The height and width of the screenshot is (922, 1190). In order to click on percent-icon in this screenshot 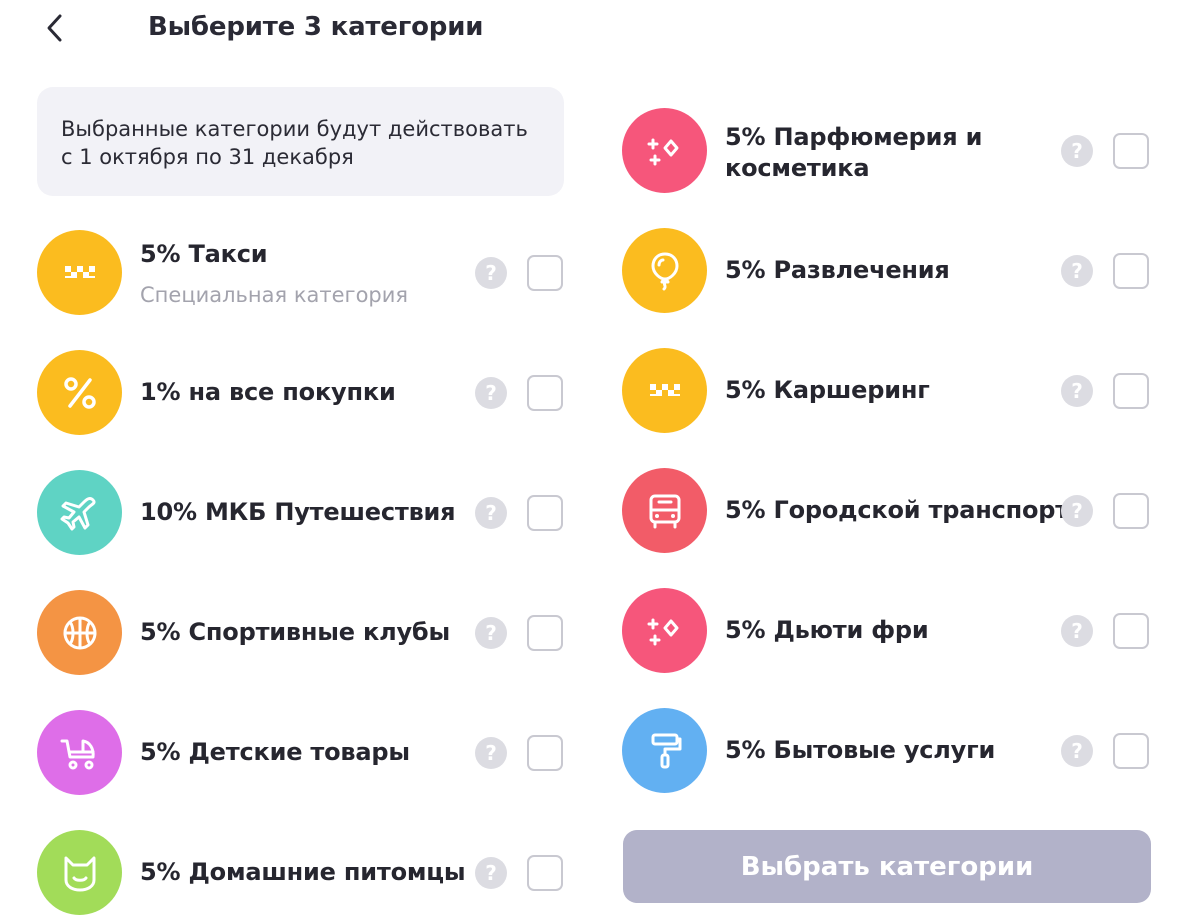, I will do `click(79, 392)`.